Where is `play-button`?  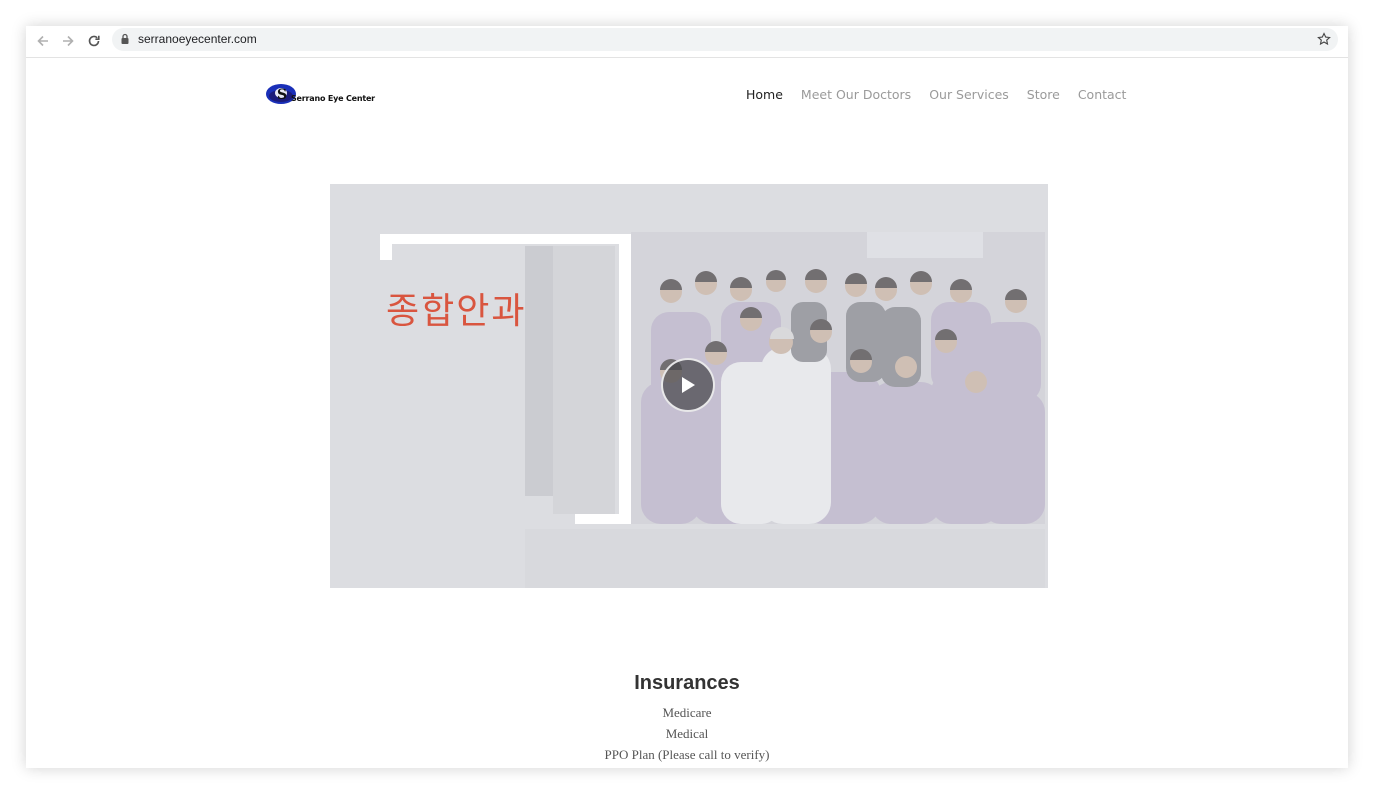 play-button is located at coordinates (688, 385).